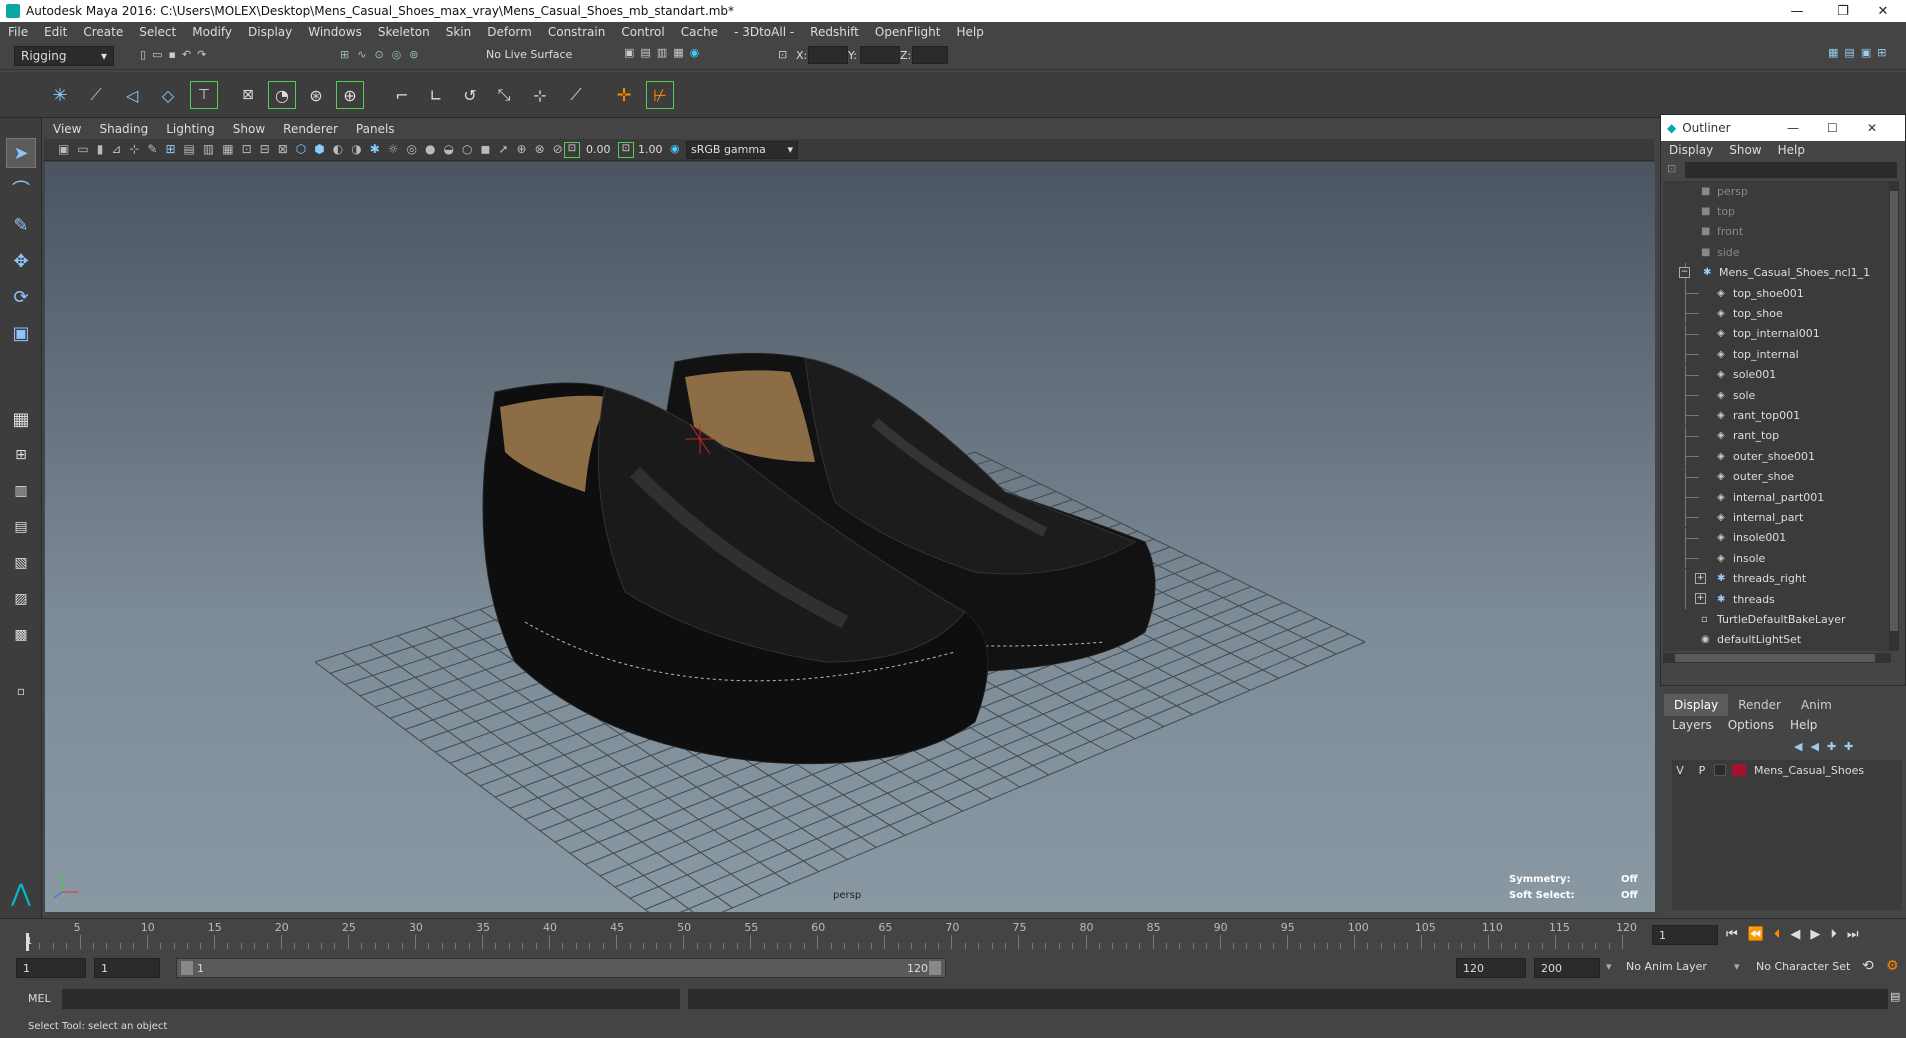 The height and width of the screenshot is (1038, 1906). What do you see at coordinates (21, 189) in the screenshot?
I see `lasso-tool-icon: ⌒` at bounding box center [21, 189].